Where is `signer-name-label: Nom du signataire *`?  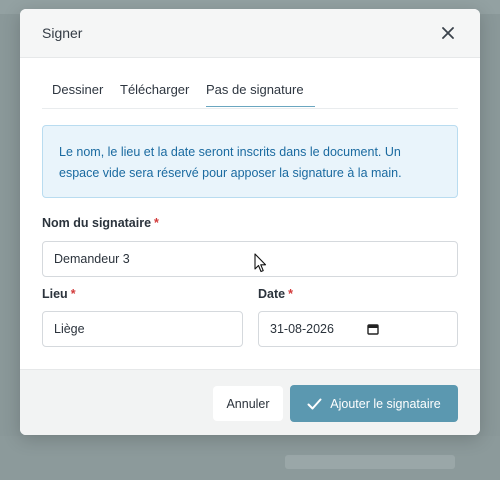 signer-name-label: Nom du signataire * is located at coordinates (100, 223).